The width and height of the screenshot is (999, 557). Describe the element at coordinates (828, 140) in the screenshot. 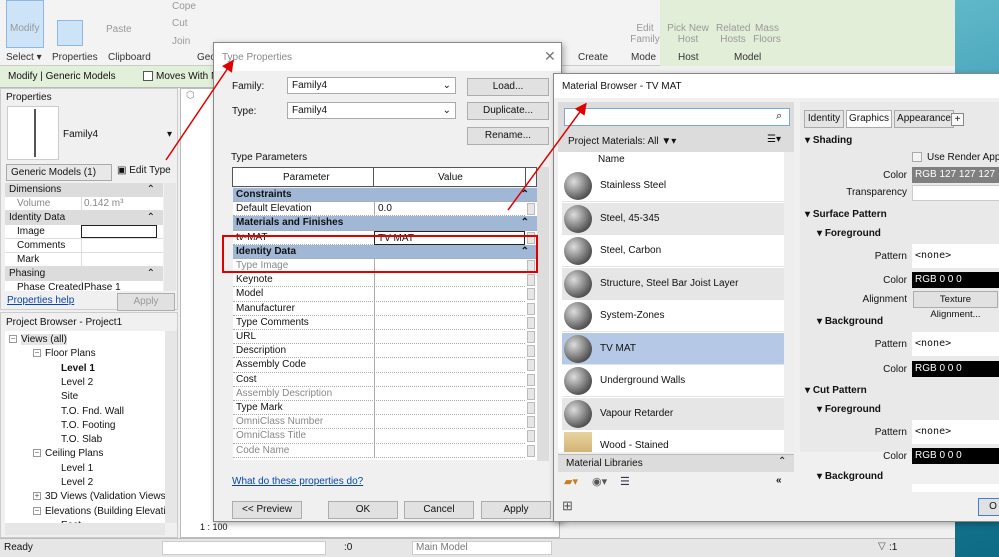

I see `shading-section: ▾ Shading` at that location.